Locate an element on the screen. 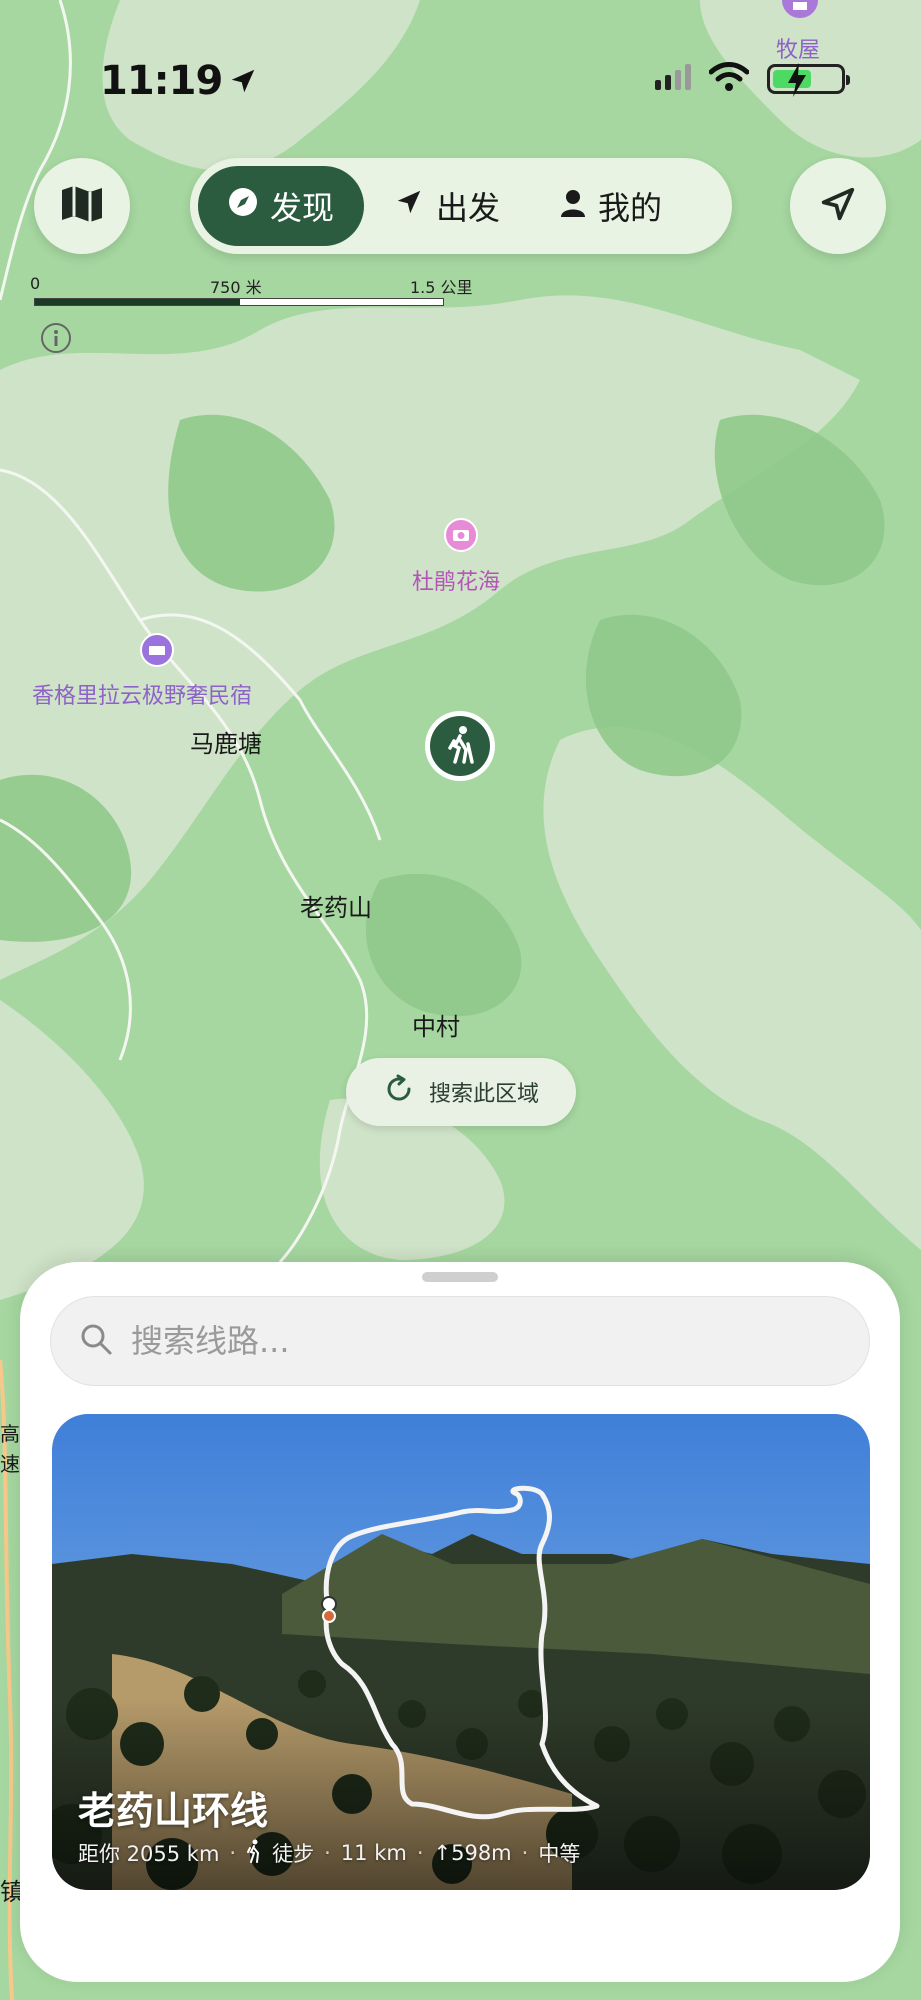 This screenshot has height=2000, width=921. map-layers-button is located at coordinates (82, 206).